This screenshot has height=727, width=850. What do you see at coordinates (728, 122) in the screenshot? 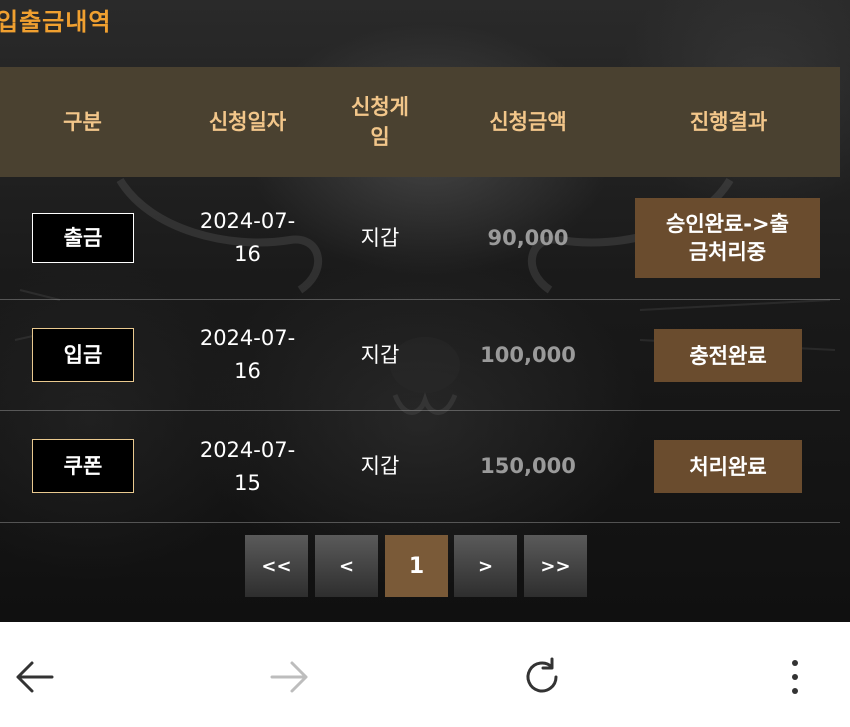
I see `header-status: 진행결과` at bounding box center [728, 122].